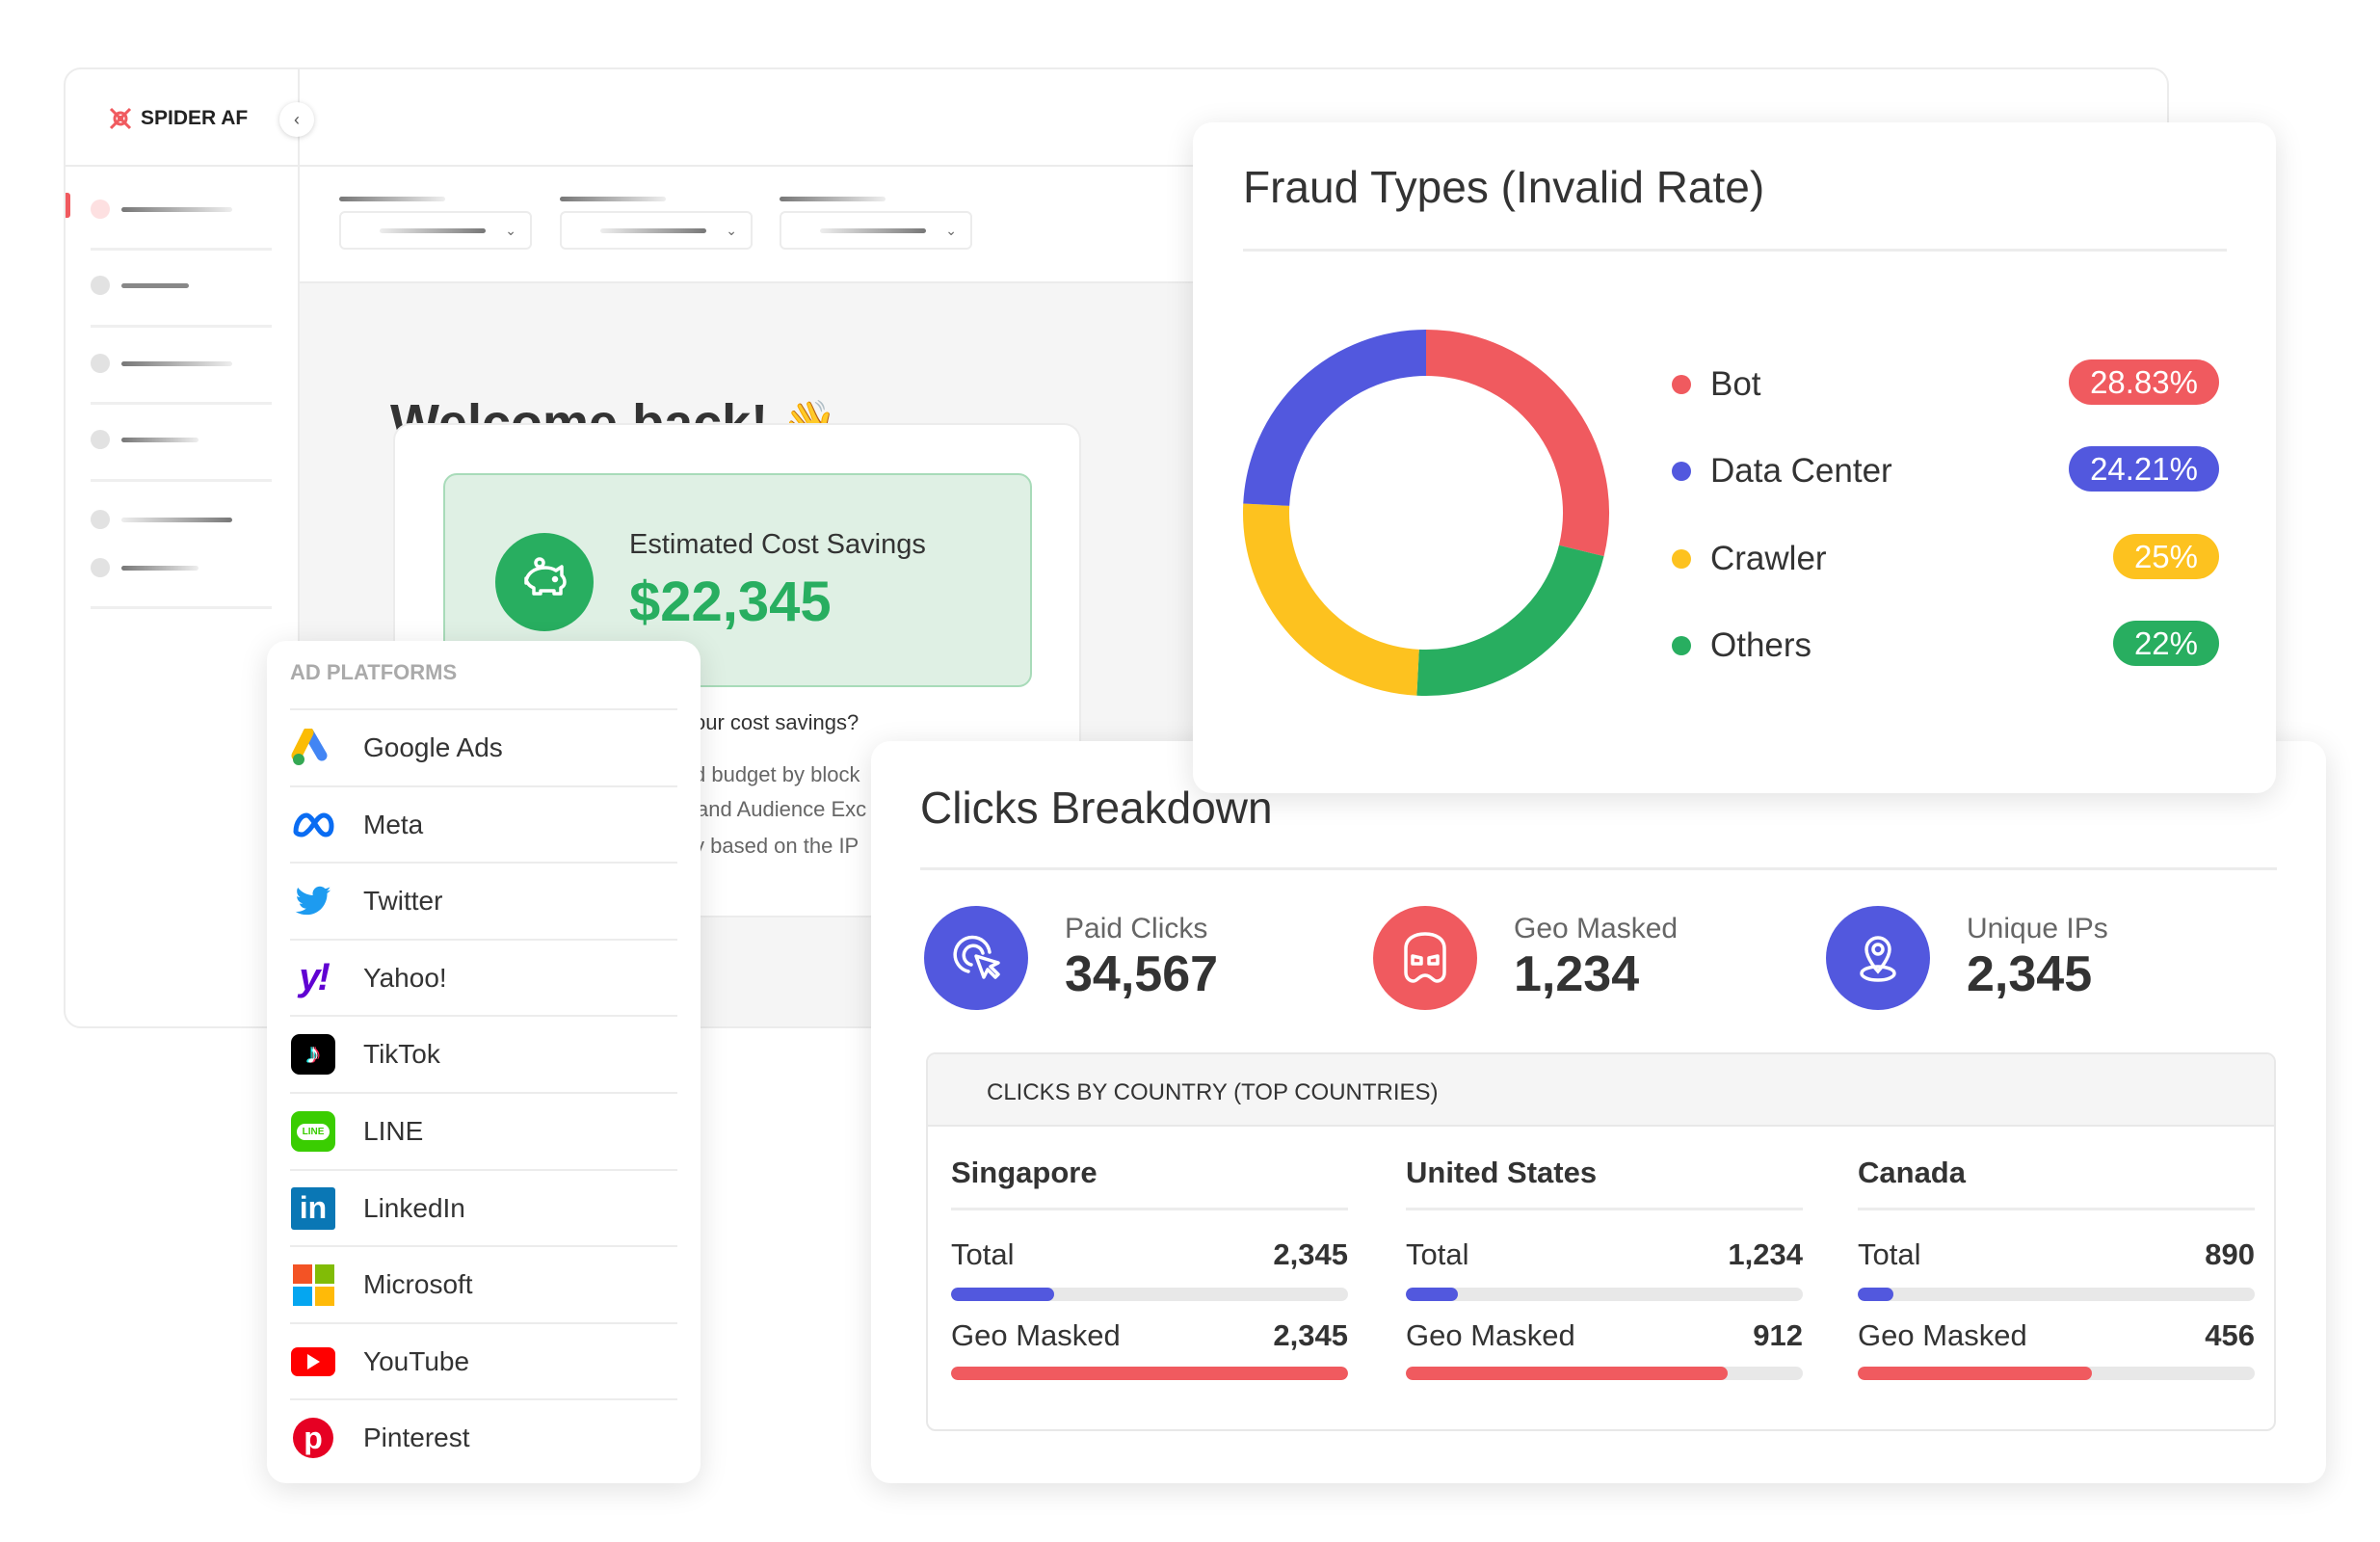 This screenshot has height=1542, width=2380. What do you see at coordinates (2144, 469) in the screenshot?
I see `rate-badge: 24.21%` at bounding box center [2144, 469].